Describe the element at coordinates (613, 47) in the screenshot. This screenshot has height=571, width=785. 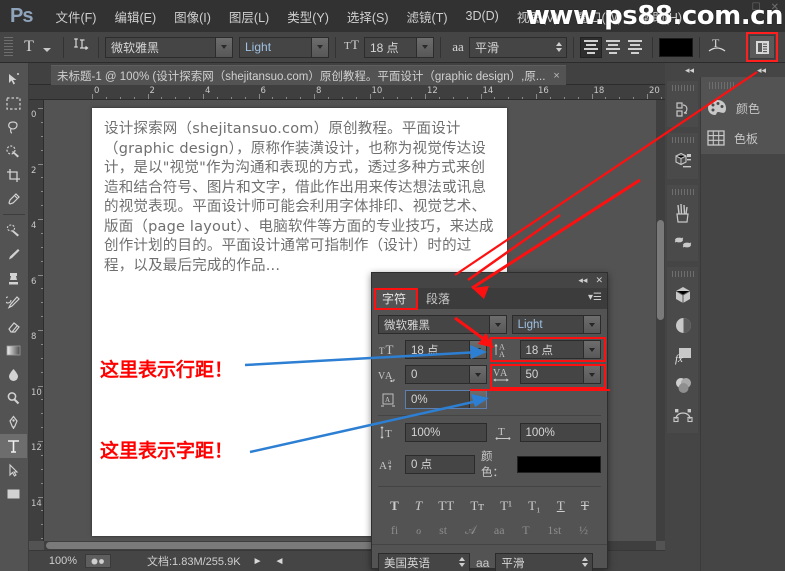
I see `align-center-button` at that location.